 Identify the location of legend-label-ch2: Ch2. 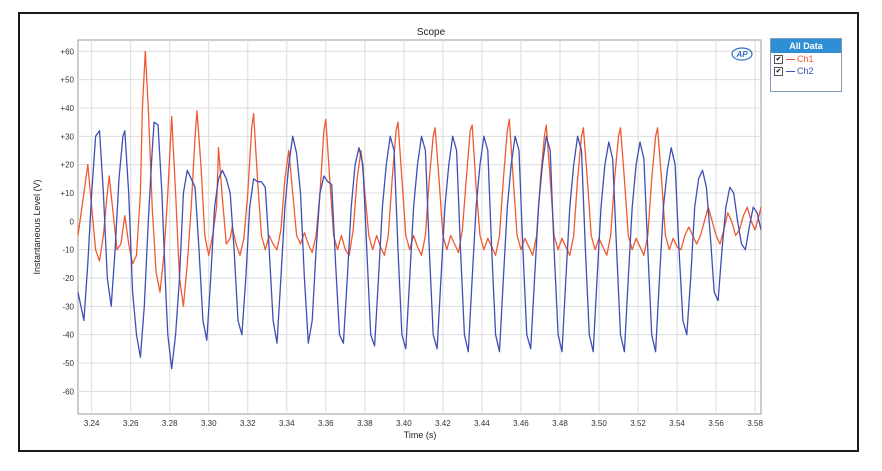
(805, 71).